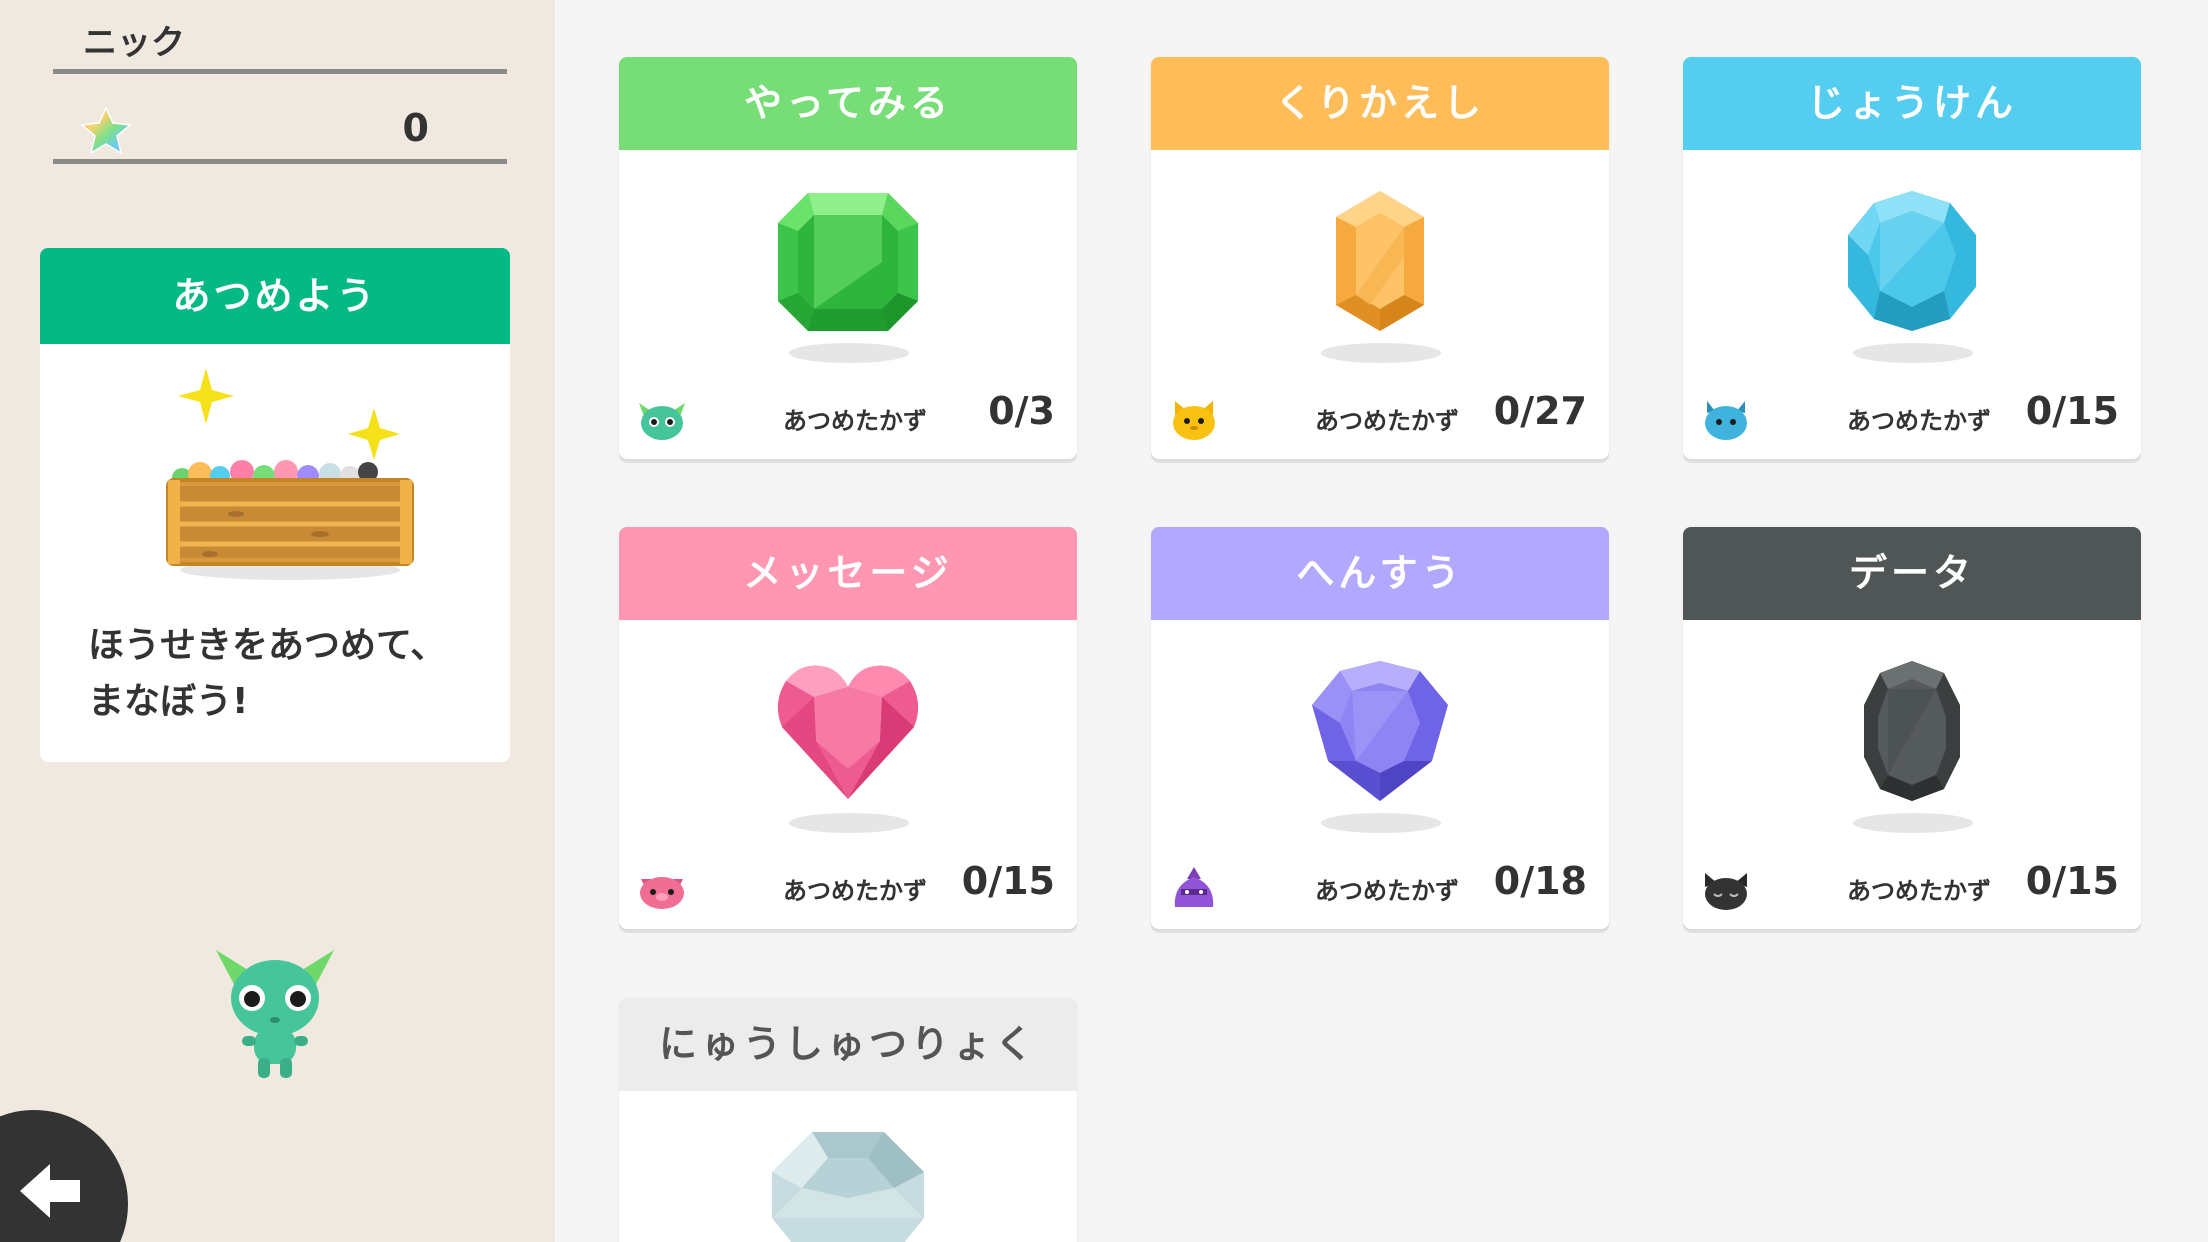 The height and width of the screenshot is (1242, 2208). What do you see at coordinates (1380, 731) in the screenshot?
I see `purple-gem-icon` at bounding box center [1380, 731].